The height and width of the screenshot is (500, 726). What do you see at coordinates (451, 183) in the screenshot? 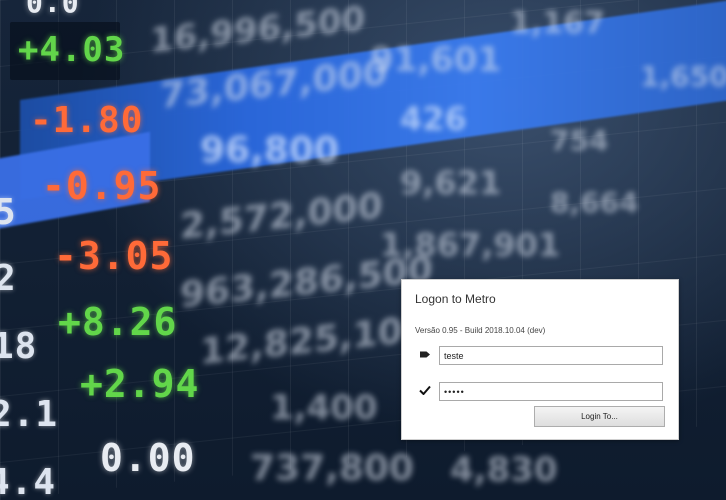
I see `ticker-blurred-value: 9,621` at bounding box center [451, 183].